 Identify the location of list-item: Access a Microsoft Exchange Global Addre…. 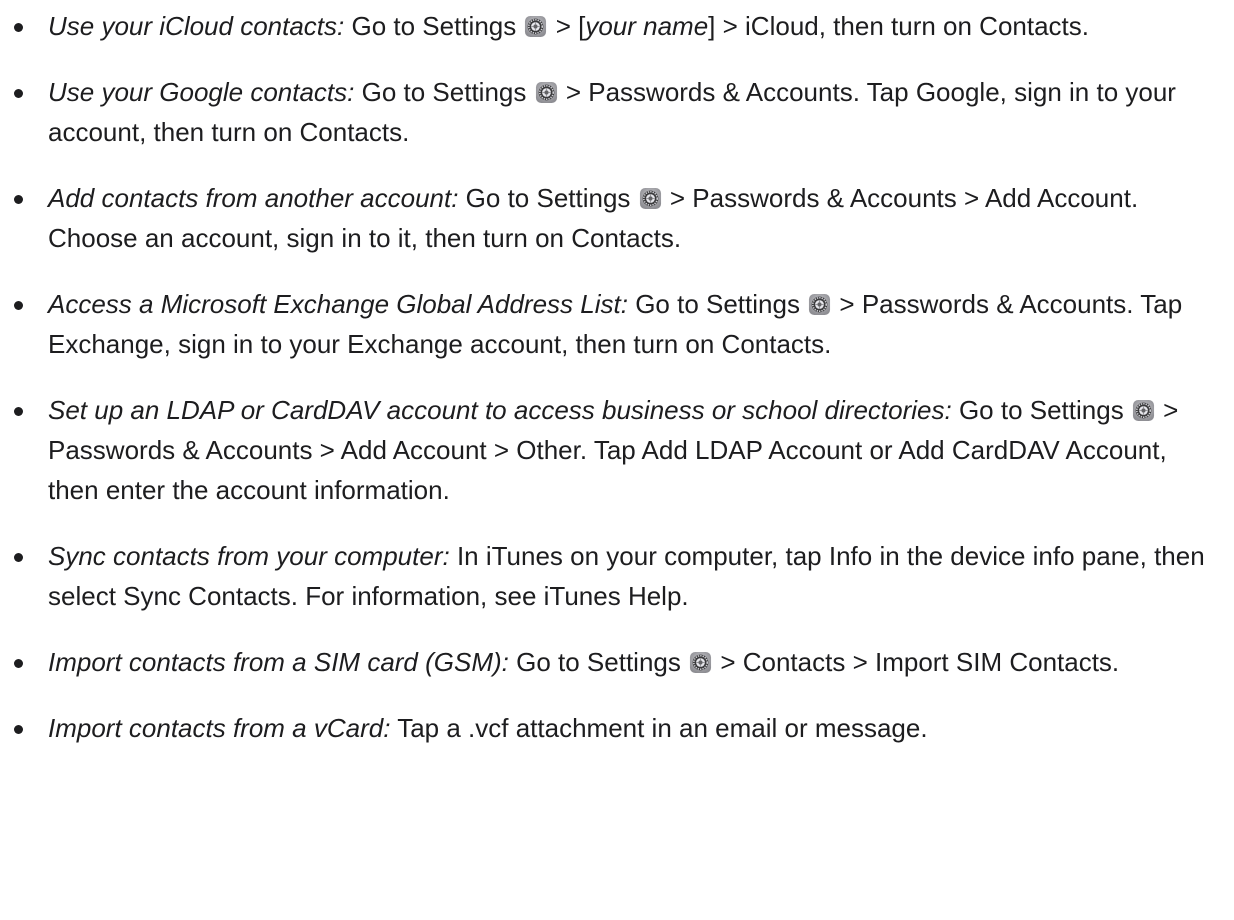
(614, 324).